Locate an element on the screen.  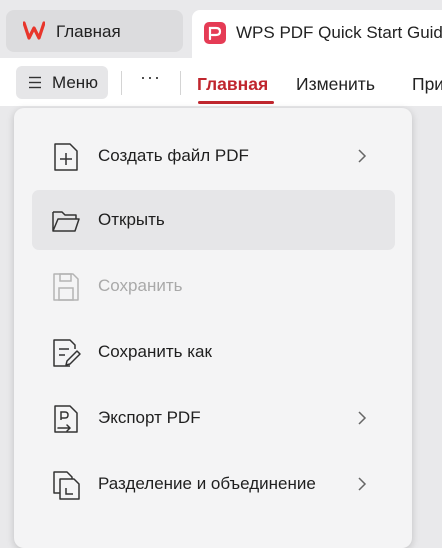
menu-item-label: Сохранить is located at coordinates (140, 285).